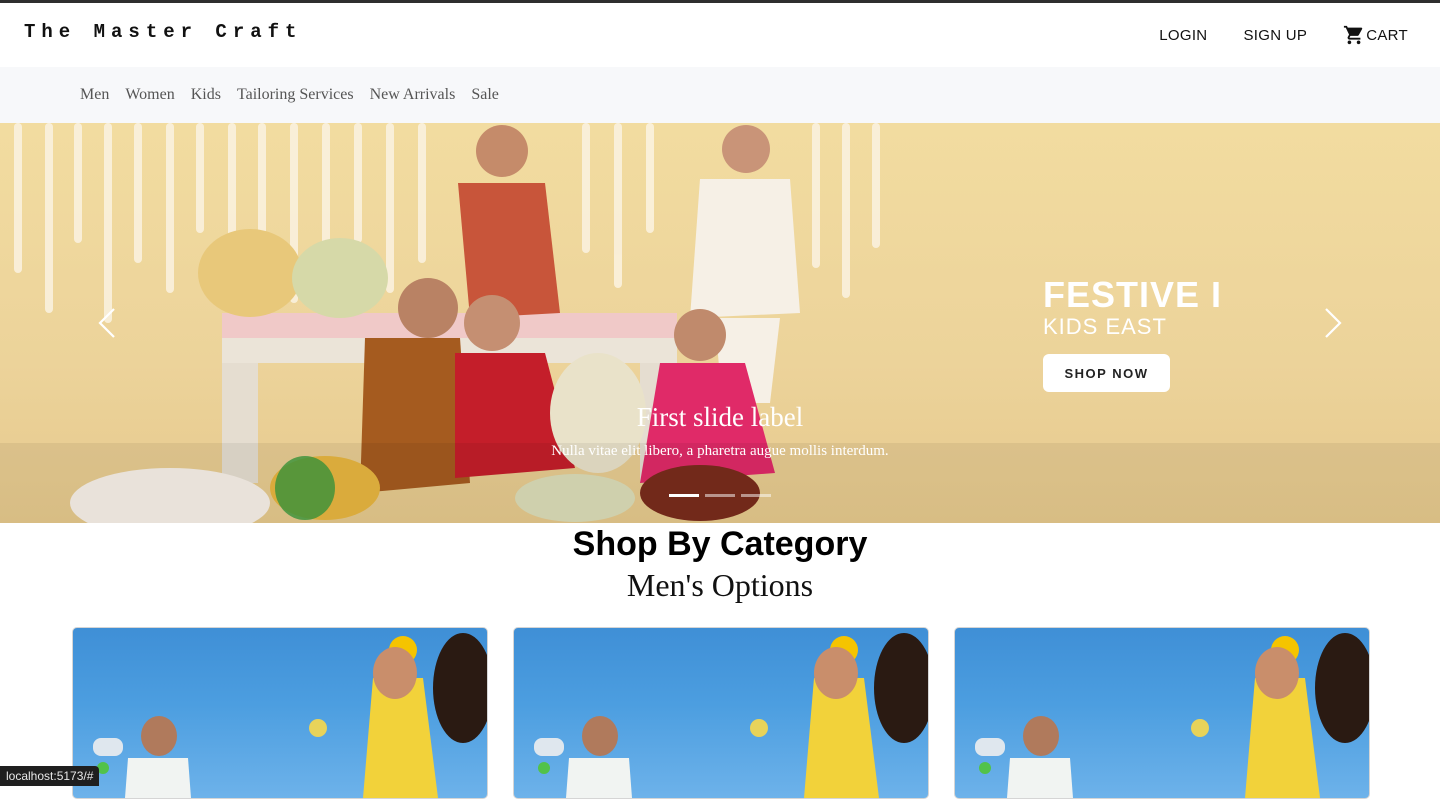  I want to click on chevron-left-icon, so click(106, 323).